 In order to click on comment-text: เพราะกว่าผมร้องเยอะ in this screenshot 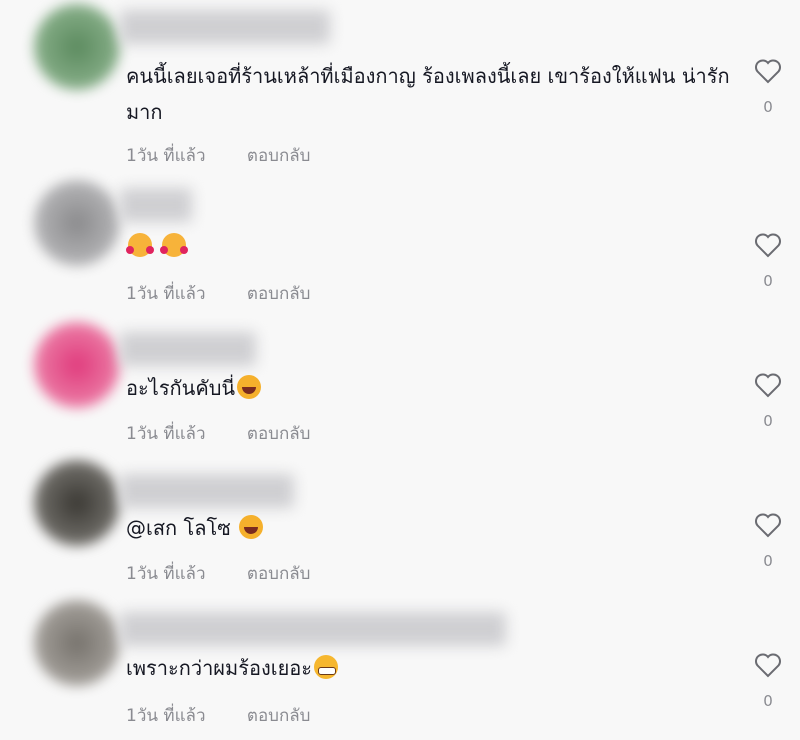, I will do `click(431, 668)`.